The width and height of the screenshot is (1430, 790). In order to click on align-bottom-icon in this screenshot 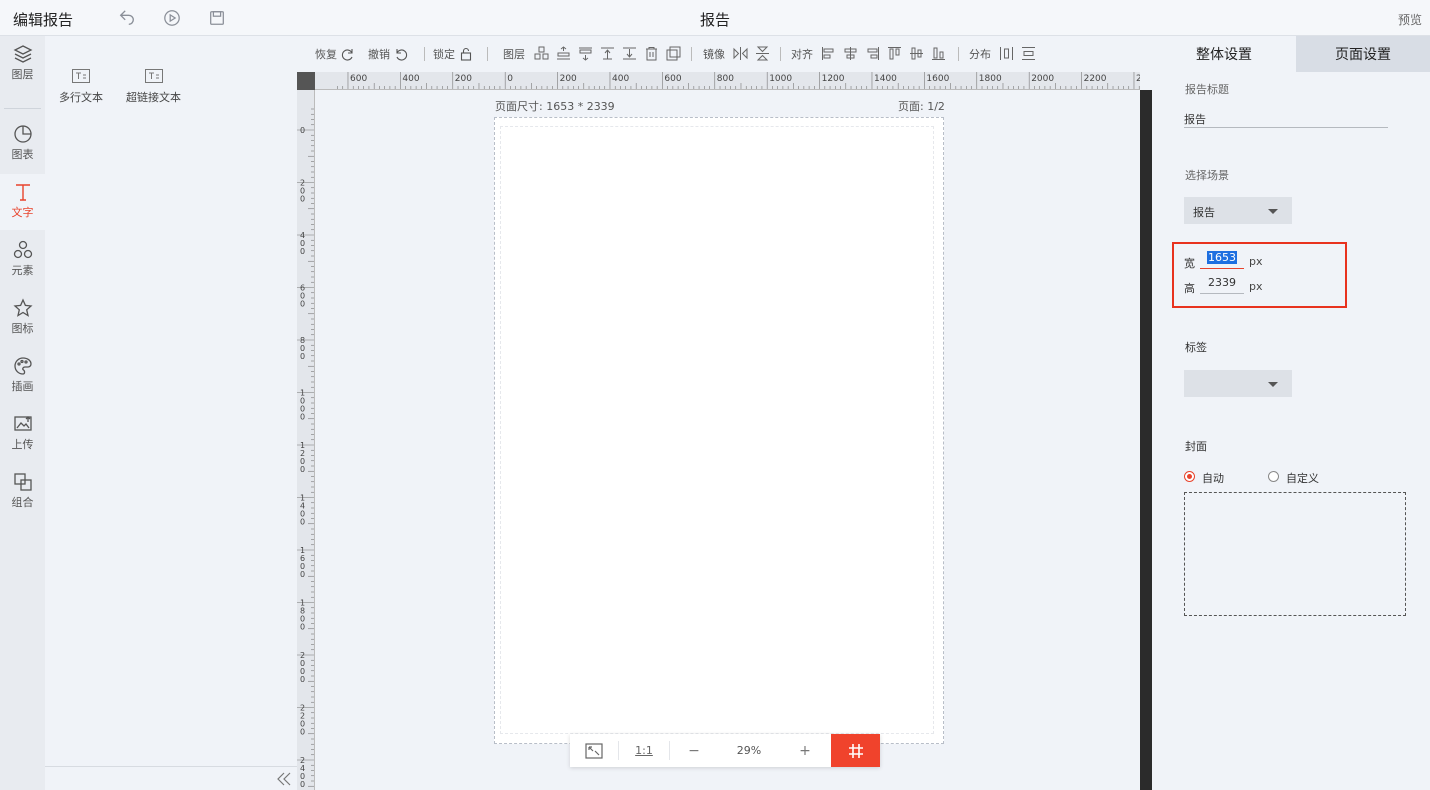, I will do `click(938, 53)`.